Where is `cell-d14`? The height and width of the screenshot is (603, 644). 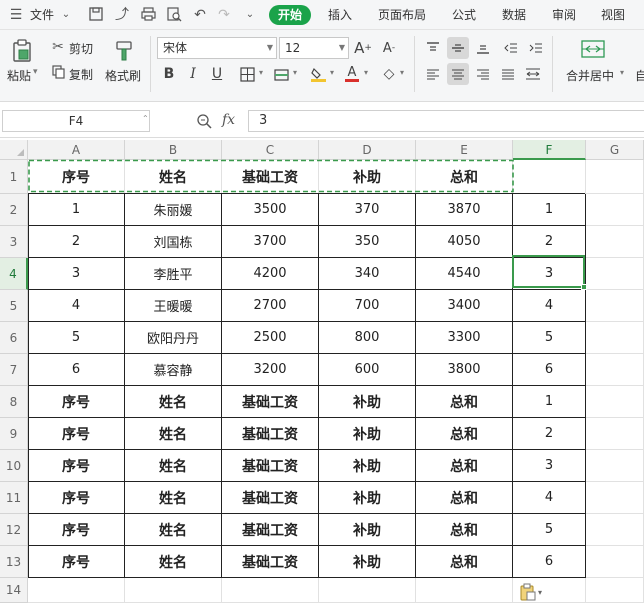
cell-d14 is located at coordinates (367, 590).